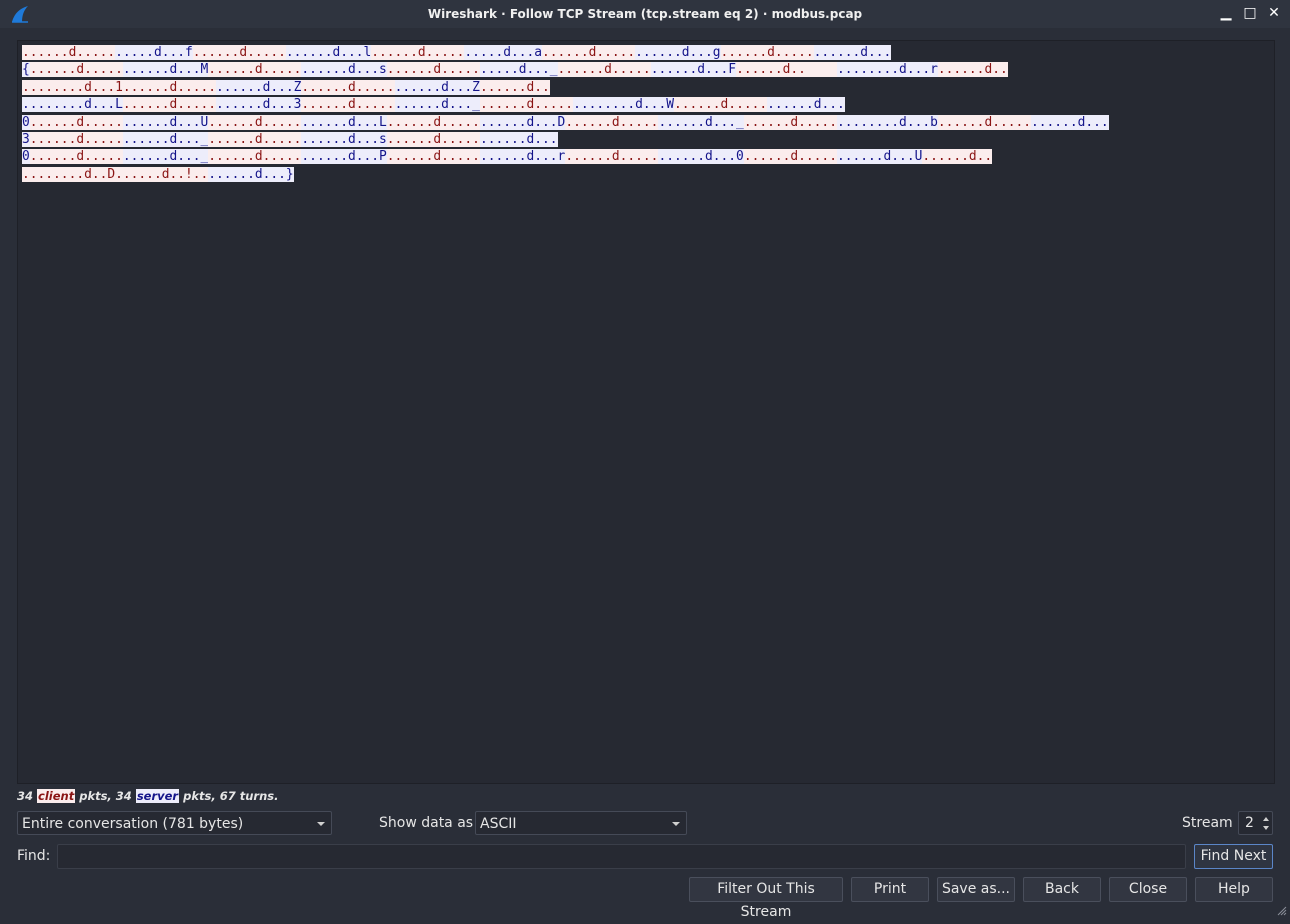 The height and width of the screenshot is (924, 1290). What do you see at coordinates (1226, 13) in the screenshot?
I see `minimize-icon: ▁` at bounding box center [1226, 13].